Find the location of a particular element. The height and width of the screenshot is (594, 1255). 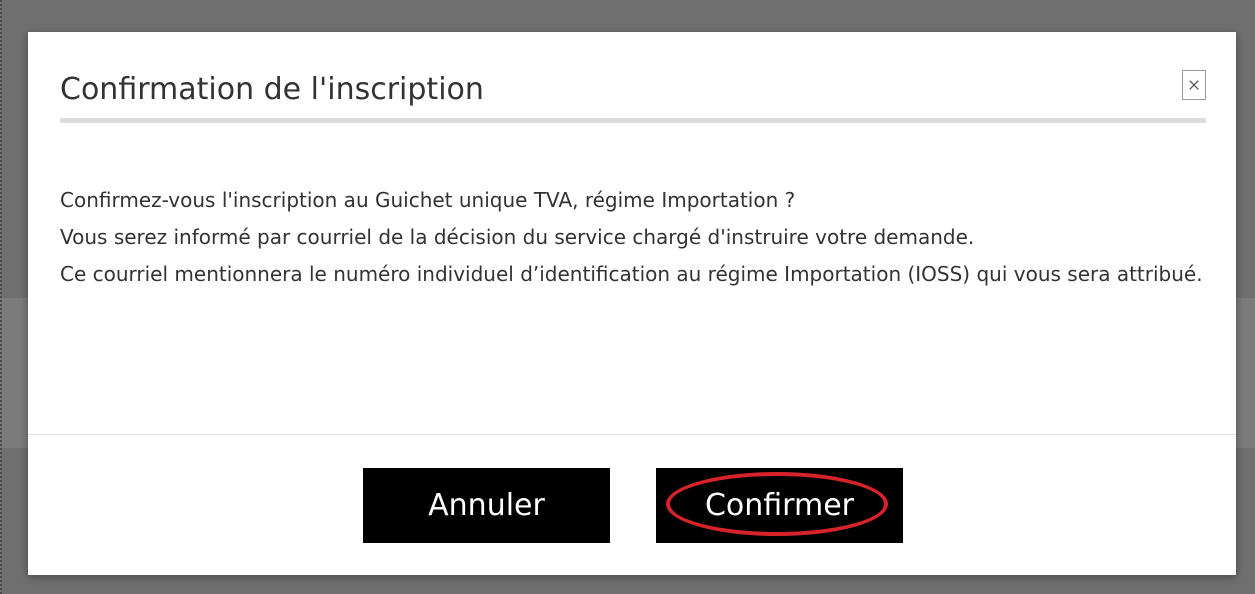

dialog-header: Confirmation de l'inscription is located at coordinates (633, 96).